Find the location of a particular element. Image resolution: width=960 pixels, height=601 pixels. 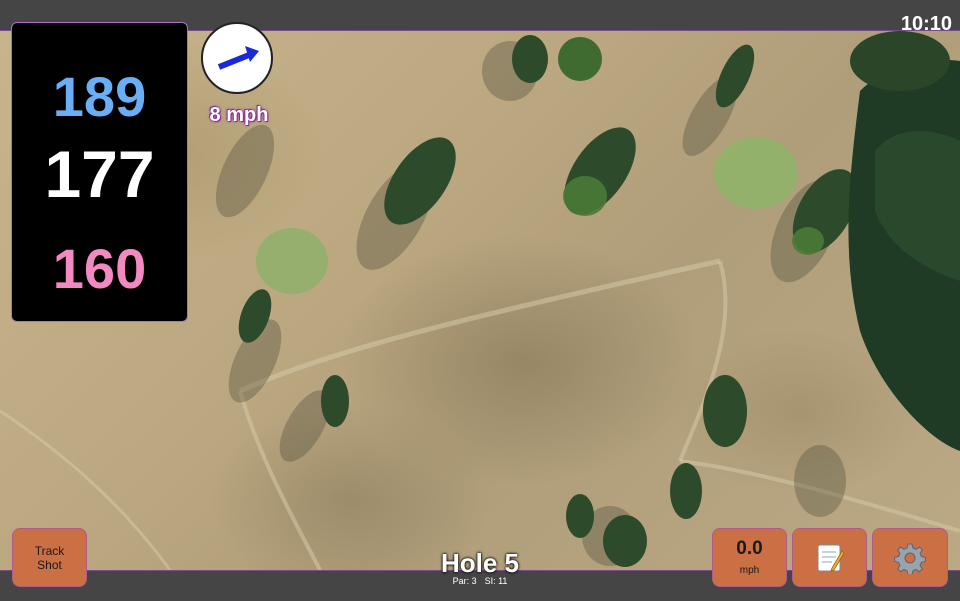

front-distance: 160 is located at coordinates (99, 268).